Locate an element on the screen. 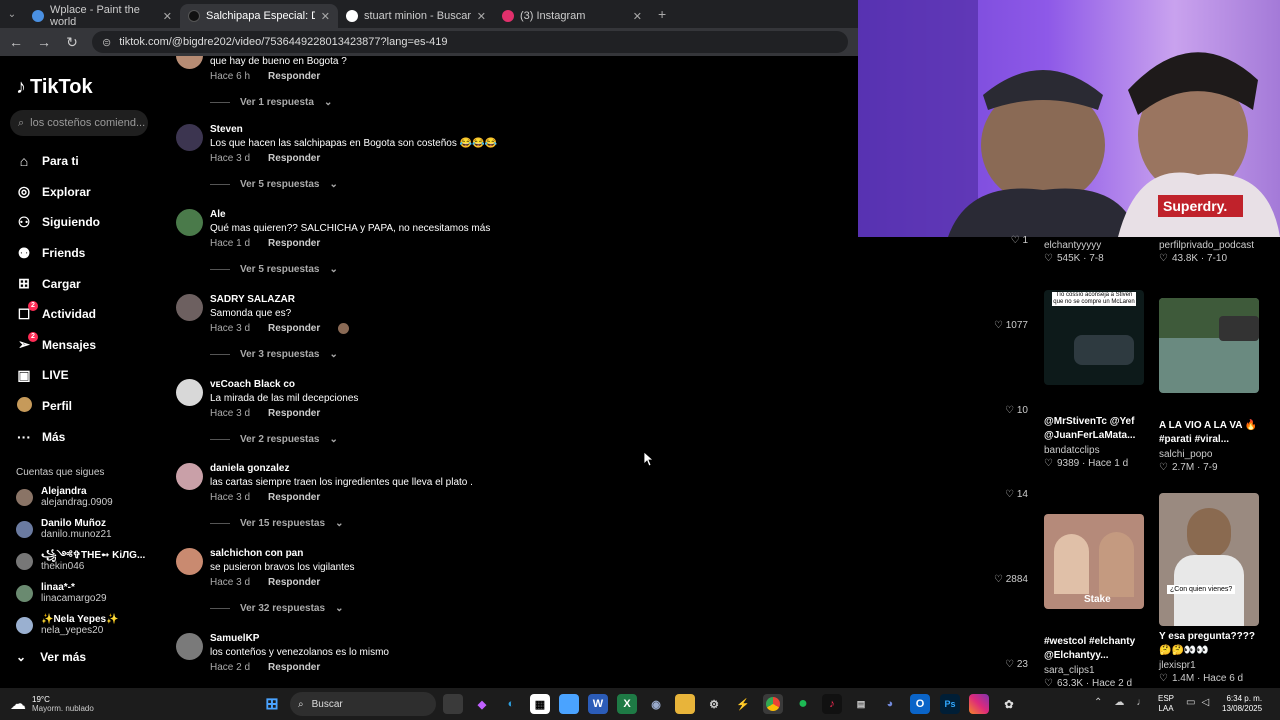 The height and width of the screenshot is (720, 1280). video-thumbnail: Stake is located at coordinates (1094, 561).